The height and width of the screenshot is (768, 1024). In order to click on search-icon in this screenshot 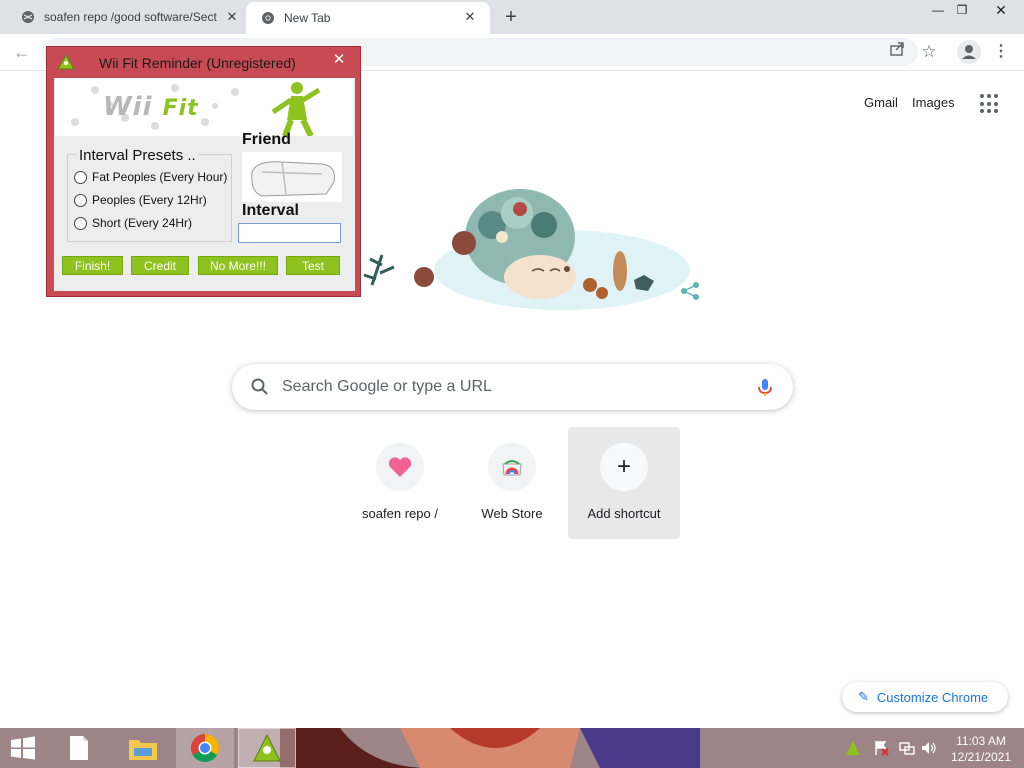, I will do `click(260, 387)`.